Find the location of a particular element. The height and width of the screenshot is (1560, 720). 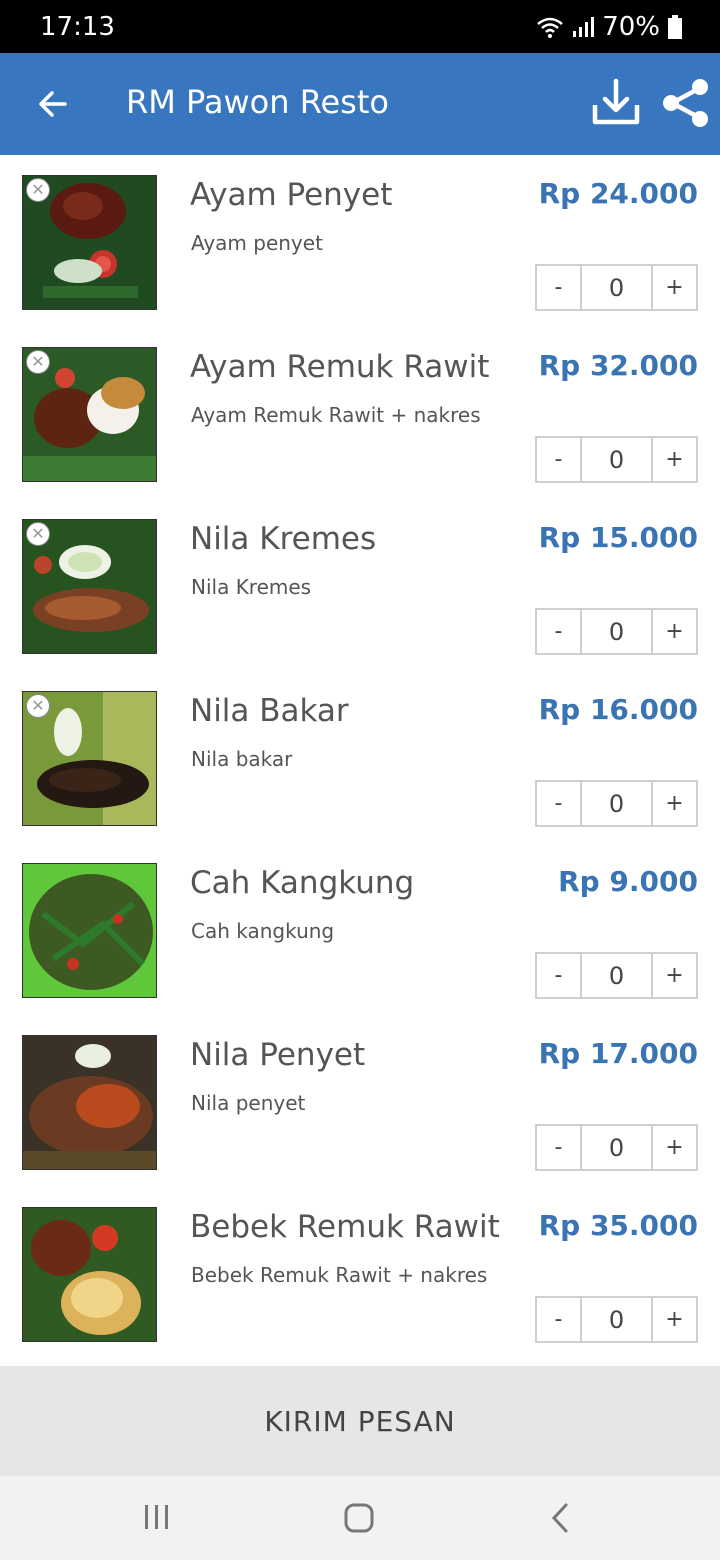

download-button is located at coordinates (616, 103).